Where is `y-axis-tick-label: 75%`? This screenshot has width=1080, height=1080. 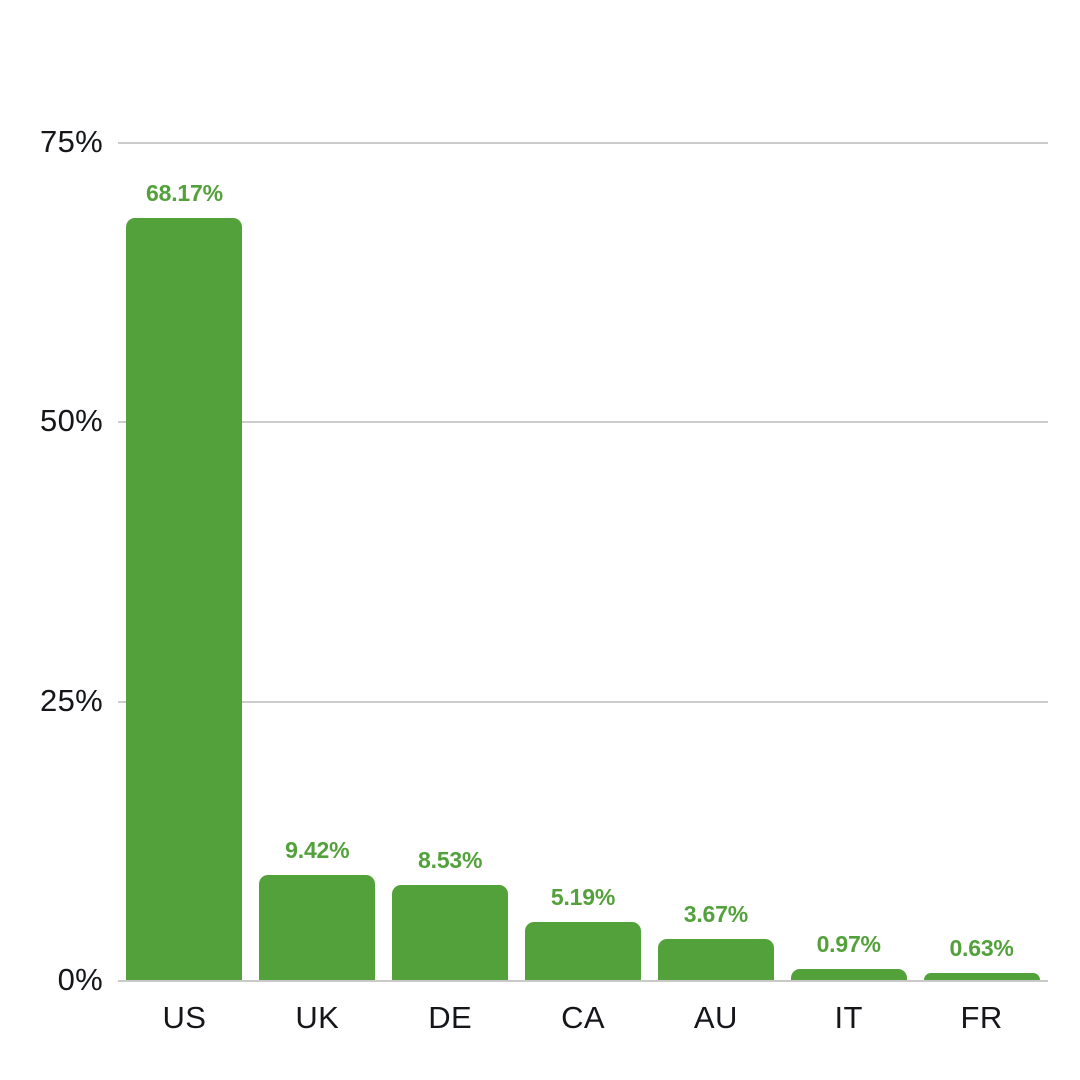
y-axis-tick-label: 75% is located at coordinates (71, 141).